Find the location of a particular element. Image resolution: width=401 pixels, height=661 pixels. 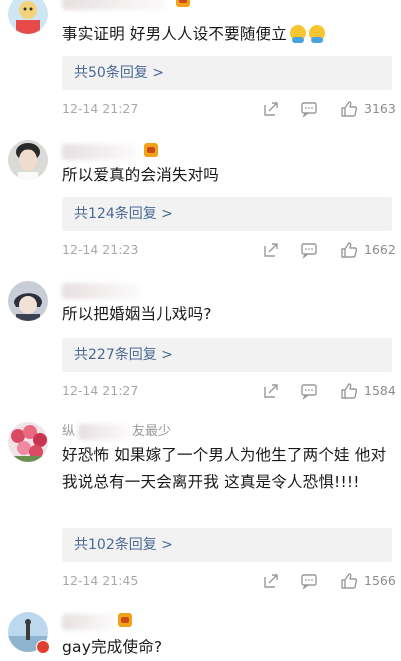

username-suffix: 友最少 is located at coordinates (152, 431).